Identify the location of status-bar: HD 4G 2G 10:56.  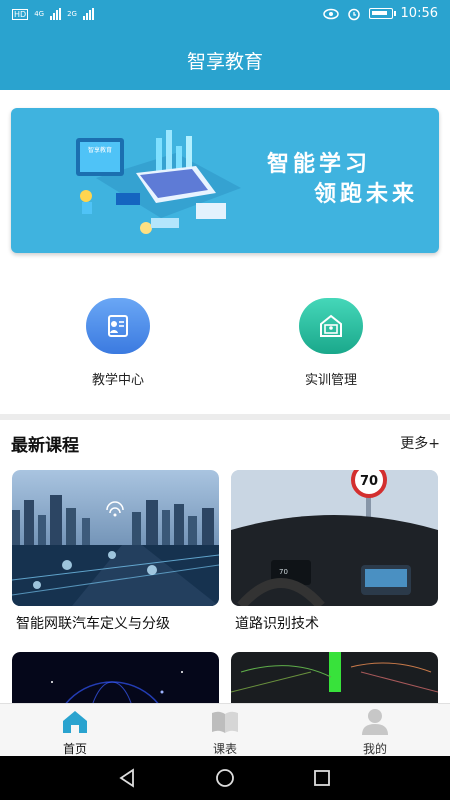
(225, 15).